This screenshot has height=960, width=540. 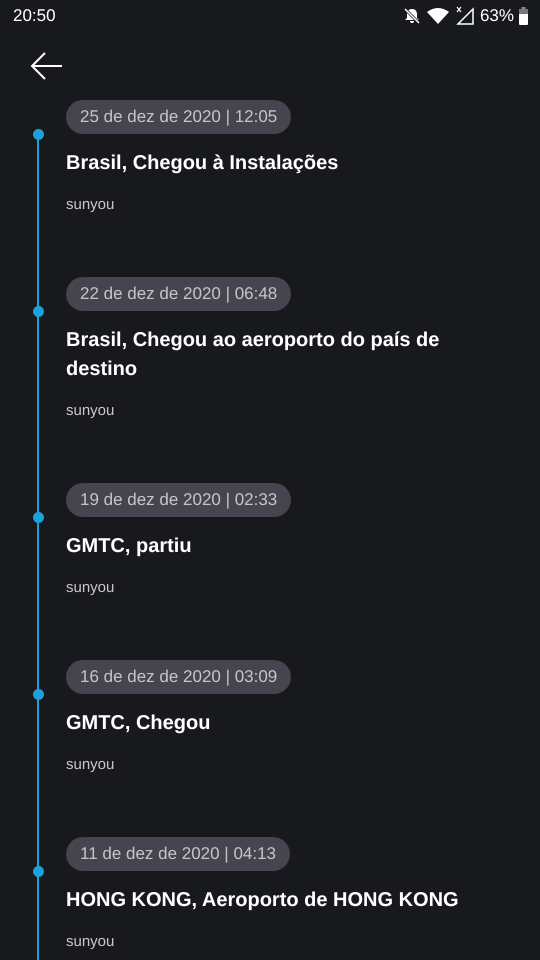 I want to click on muted-bell-icon, so click(x=411, y=16).